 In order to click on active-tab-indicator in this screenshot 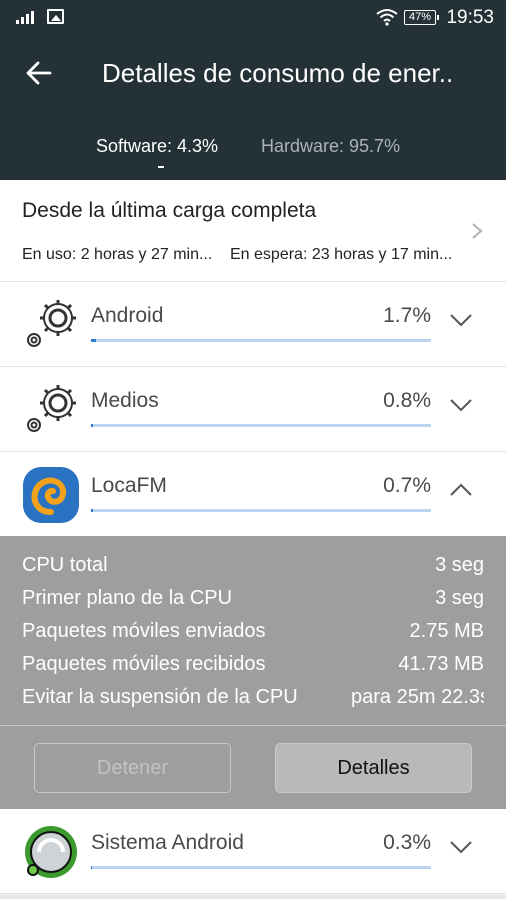, I will do `click(161, 167)`.